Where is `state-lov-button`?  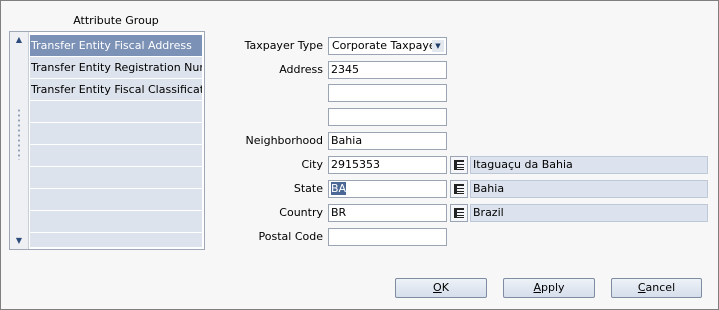 state-lov-button is located at coordinates (459, 189).